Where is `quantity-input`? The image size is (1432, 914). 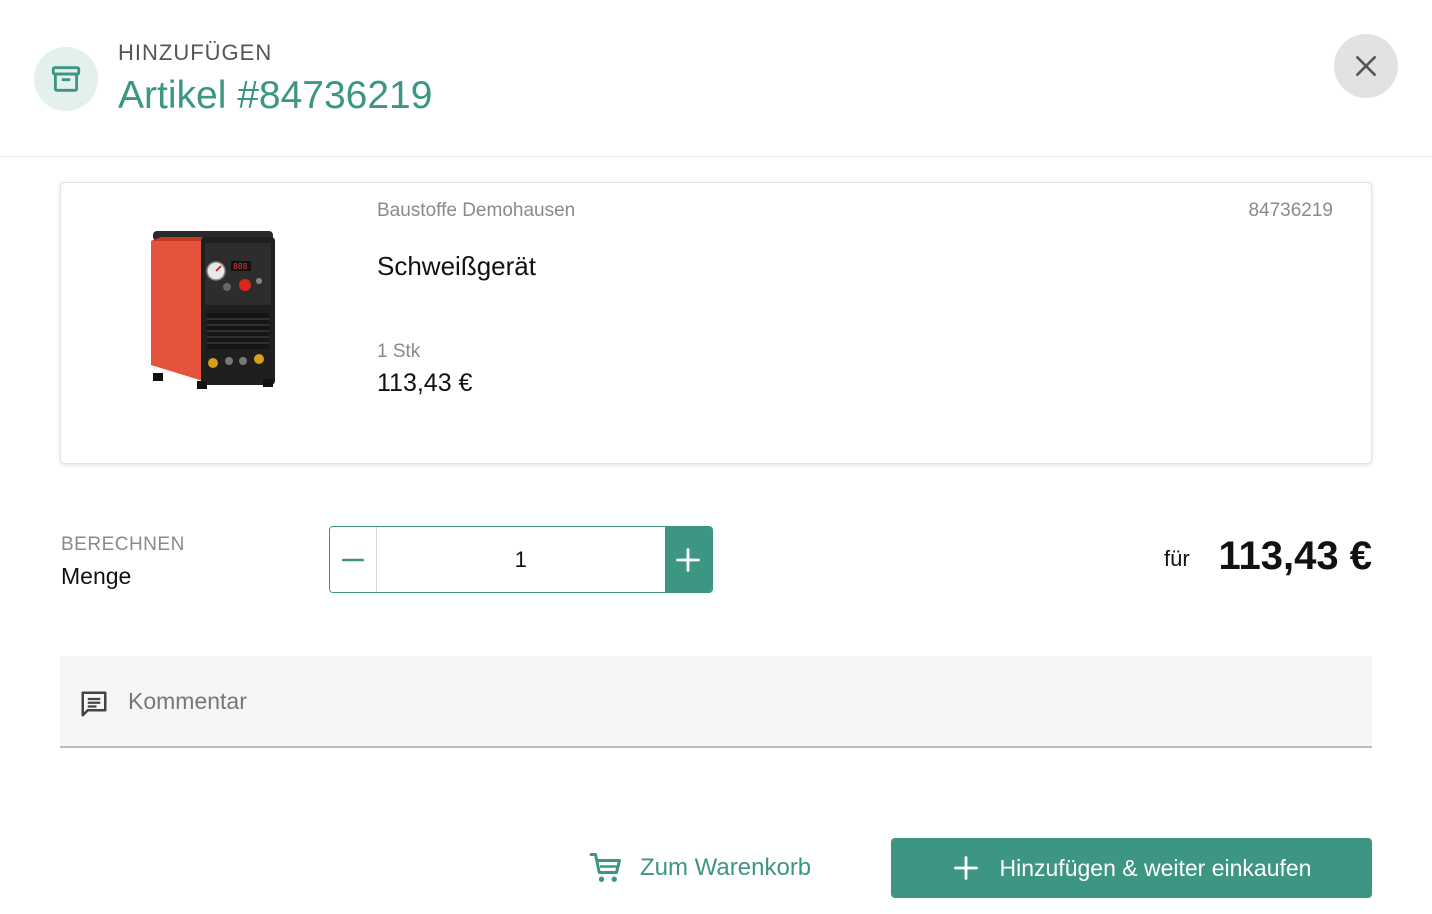 quantity-input is located at coordinates (520, 559).